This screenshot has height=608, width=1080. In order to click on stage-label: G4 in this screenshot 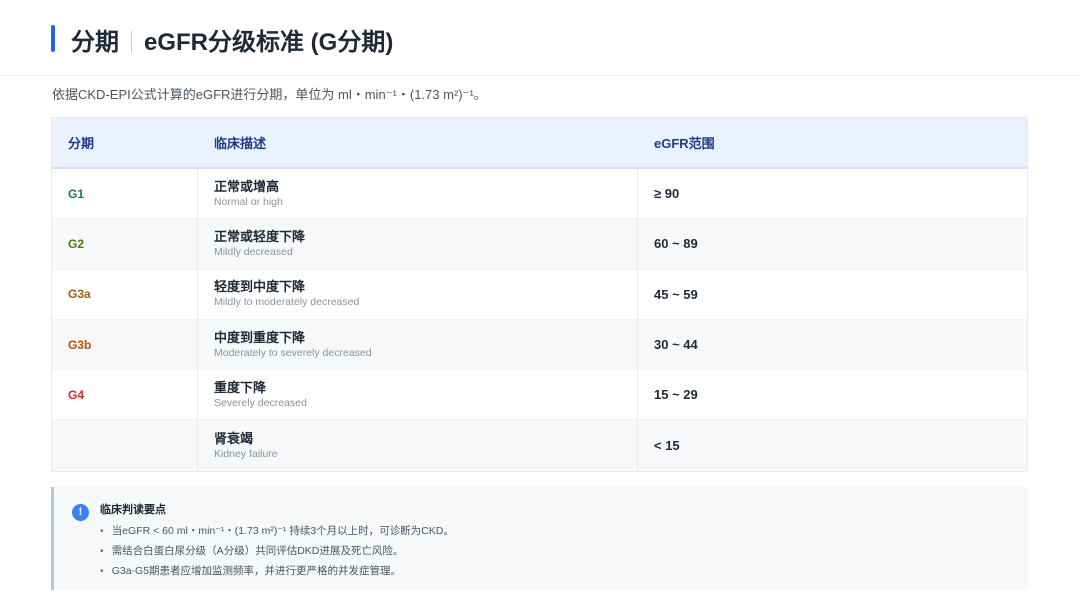, I will do `click(76, 394)`.